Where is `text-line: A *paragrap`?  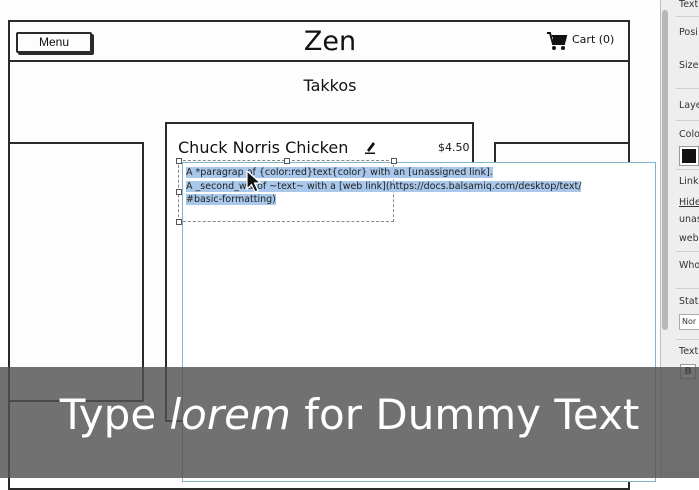 text-line: A *paragrap is located at coordinates (215, 172).